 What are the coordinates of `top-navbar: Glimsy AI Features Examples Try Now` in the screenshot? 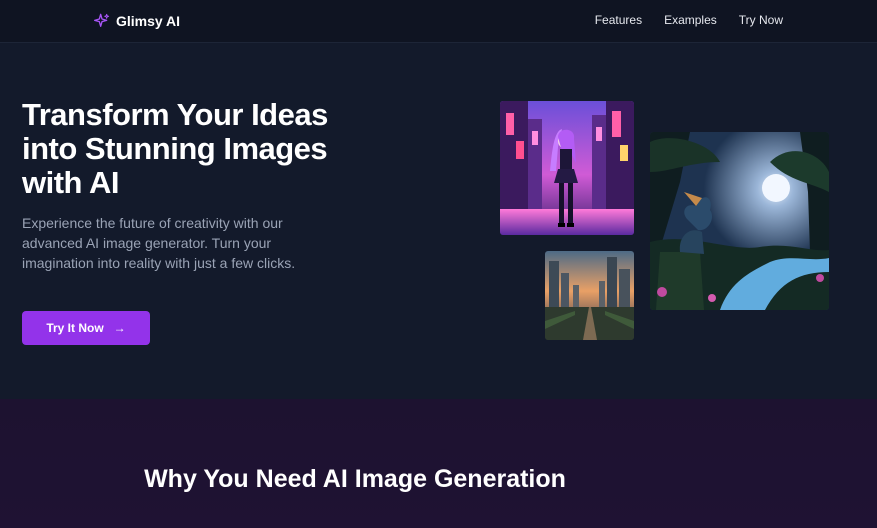 It's located at (438, 21).